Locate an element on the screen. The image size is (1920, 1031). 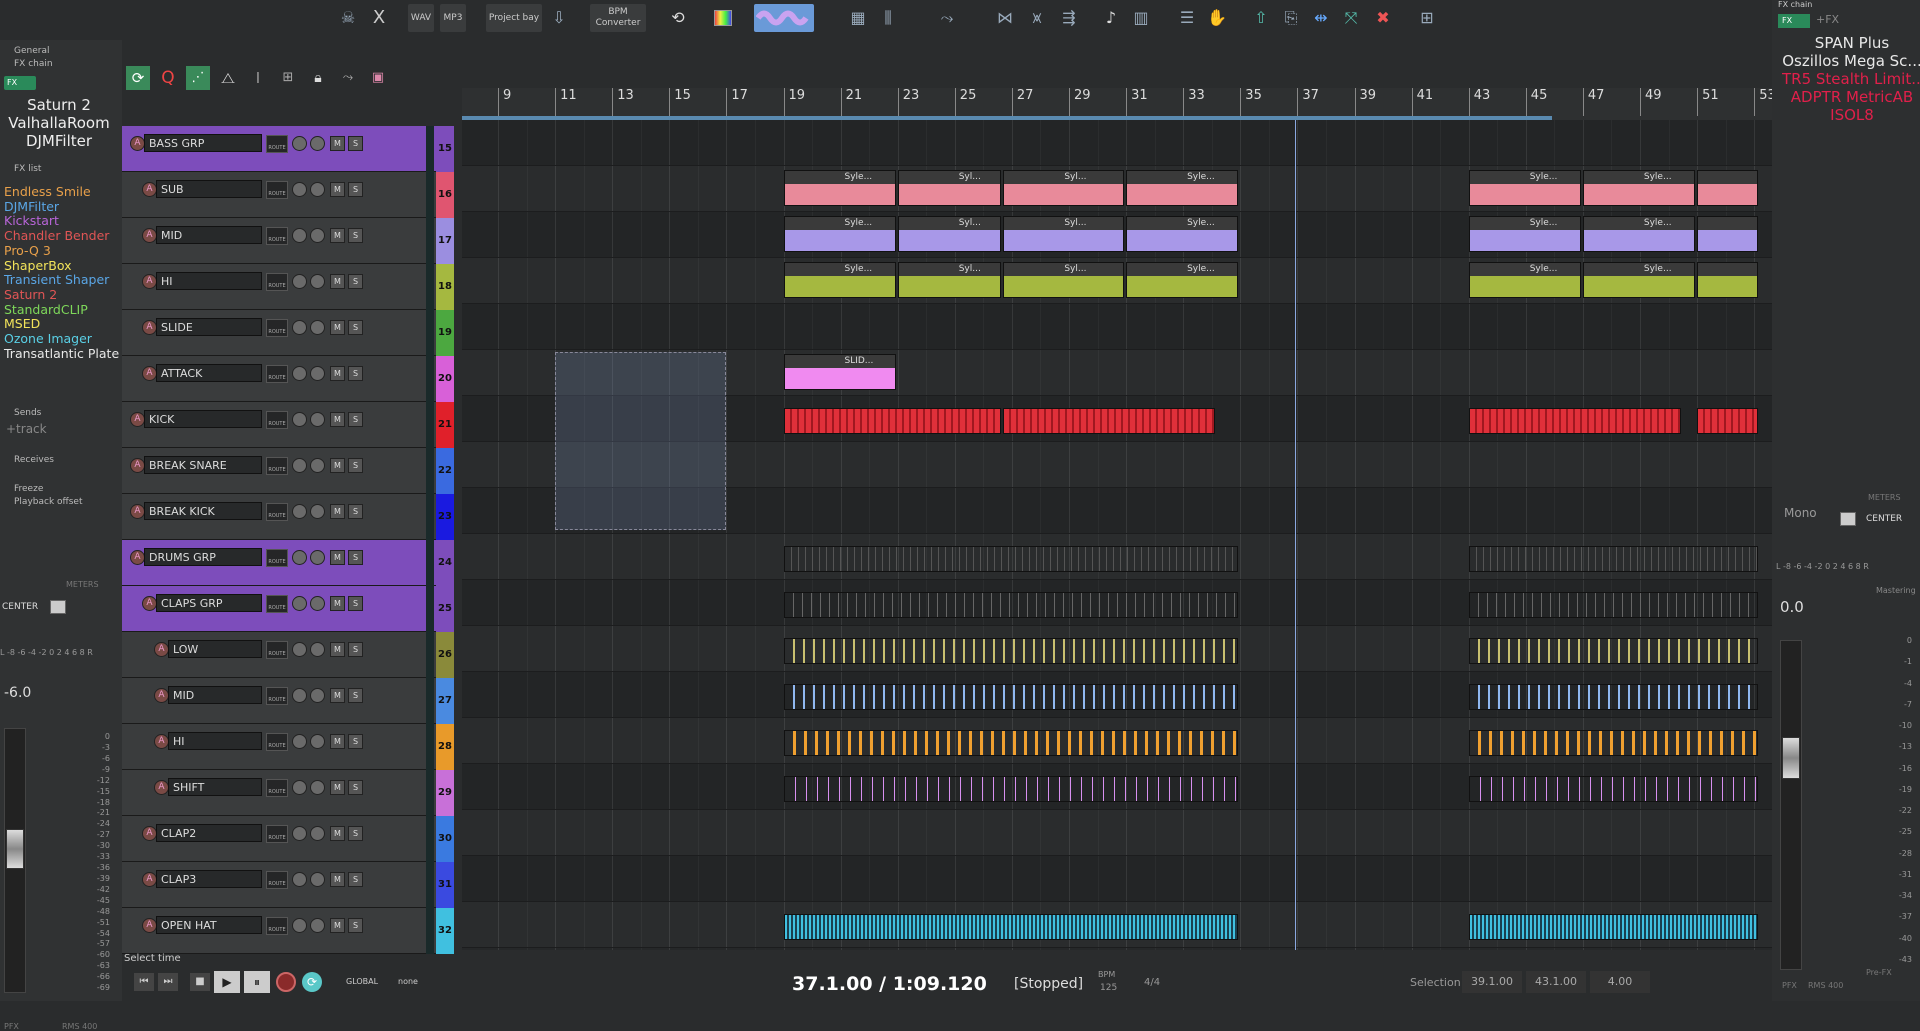
global-automation: GLOBAL is located at coordinates (362, 981).